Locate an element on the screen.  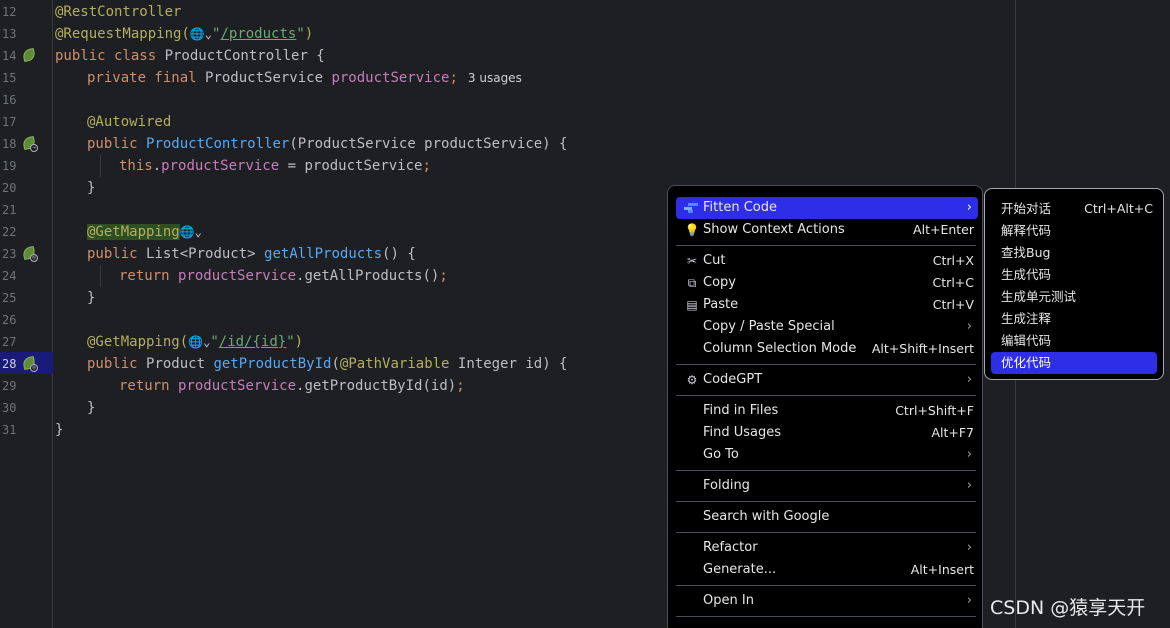
submenu-item-optimize-code: 优化代码 is located at coordinates (1074, 363).